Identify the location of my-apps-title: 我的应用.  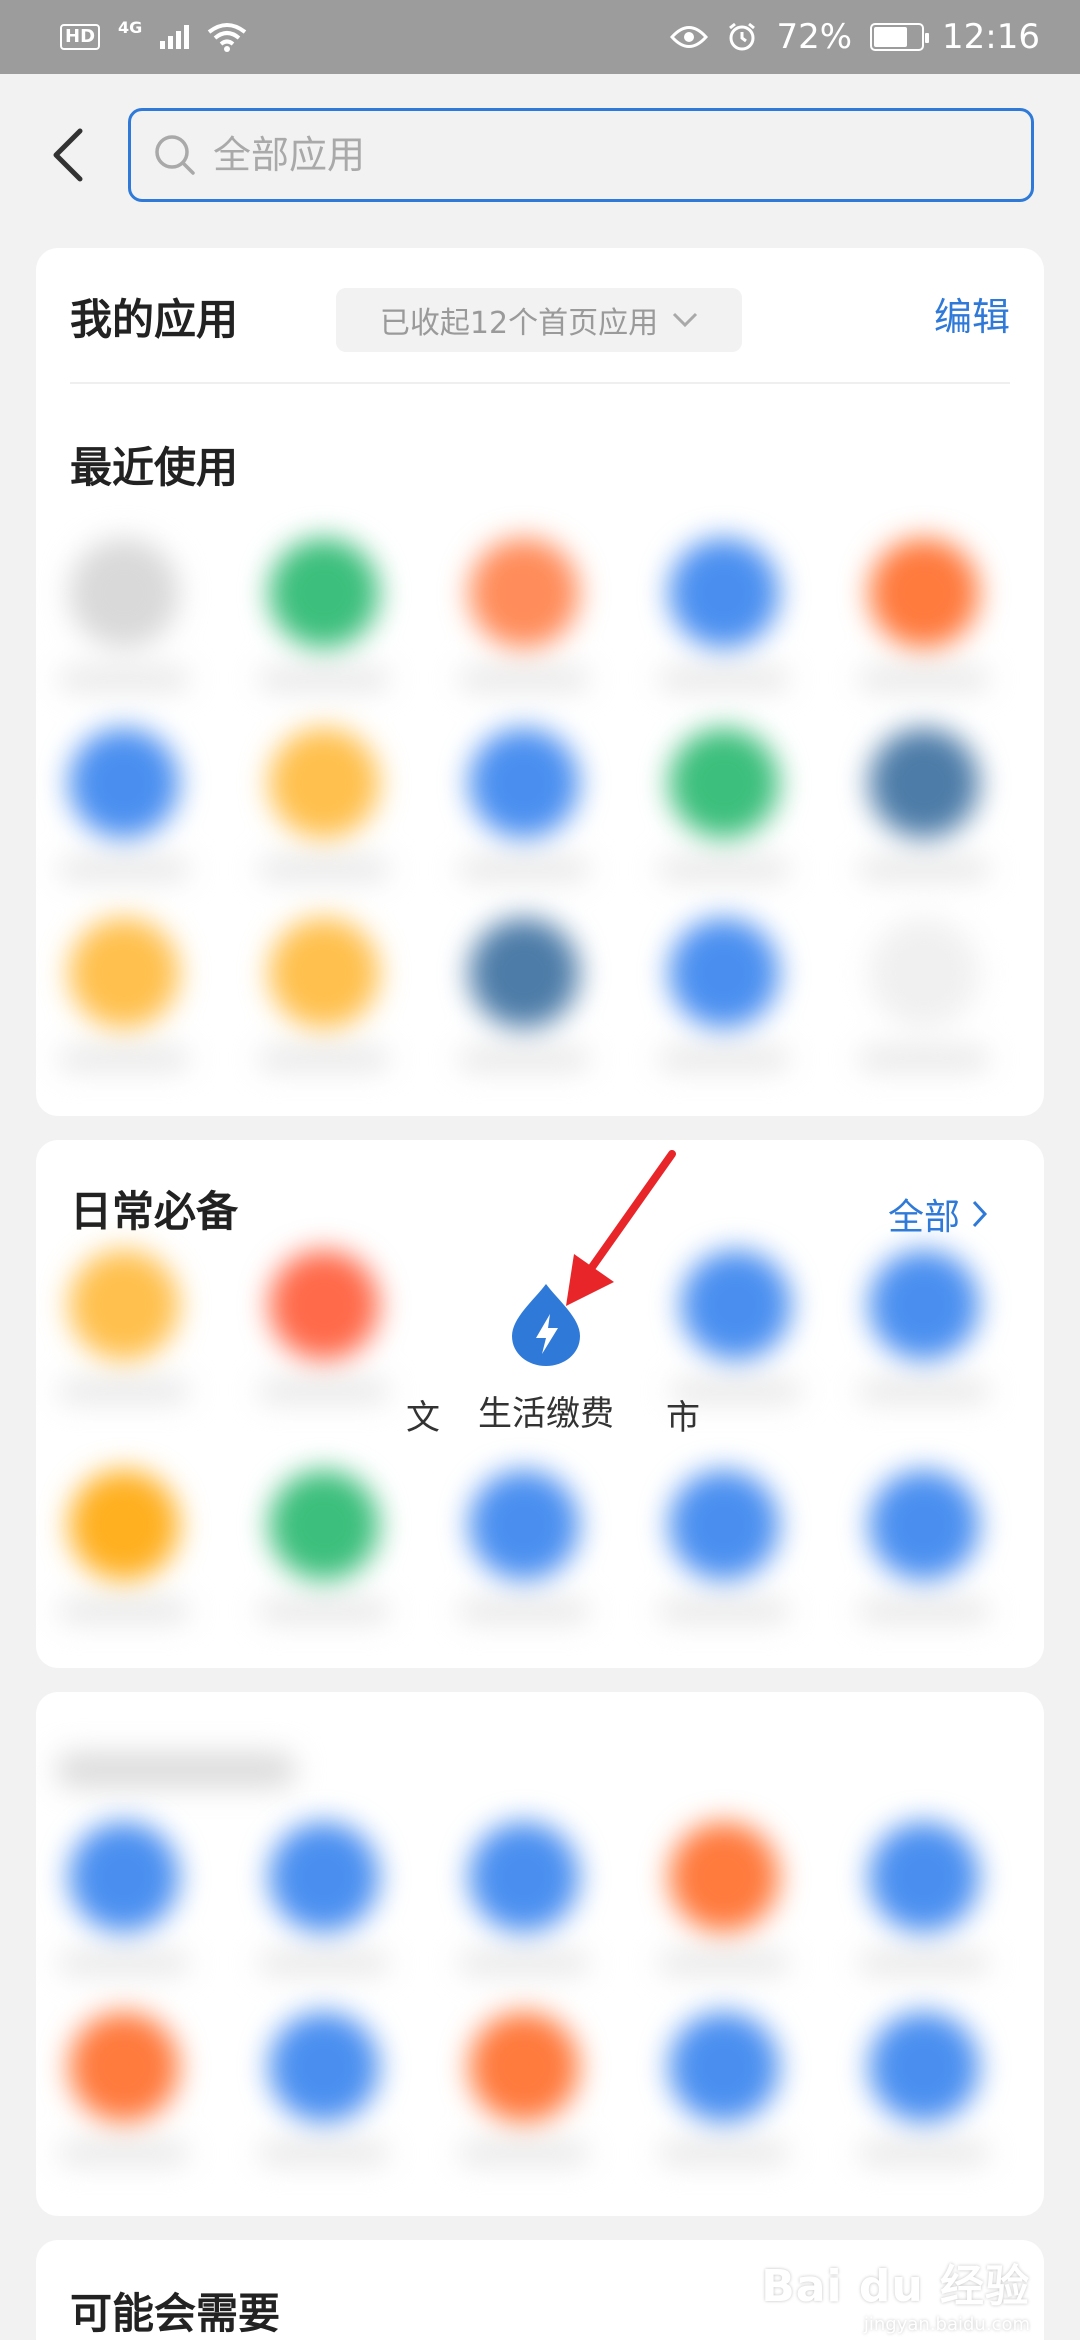
(154, 319).